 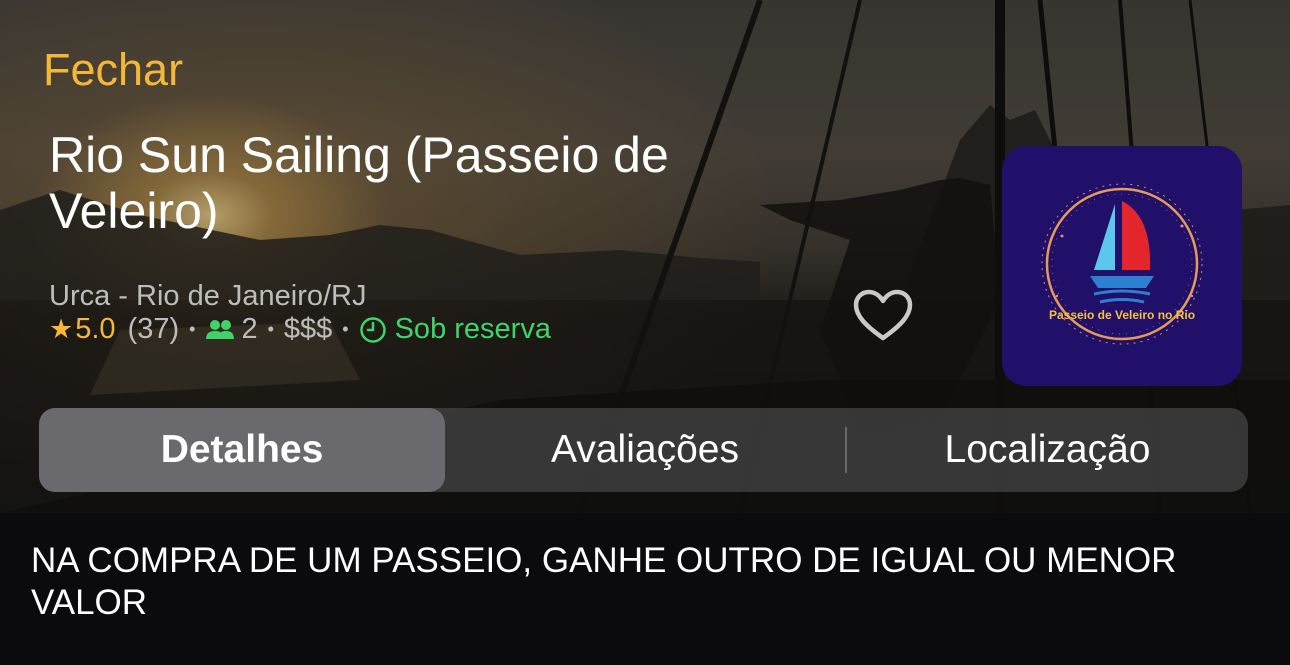 I want to click on reviews-count: (37), so click(x=153, y=329).